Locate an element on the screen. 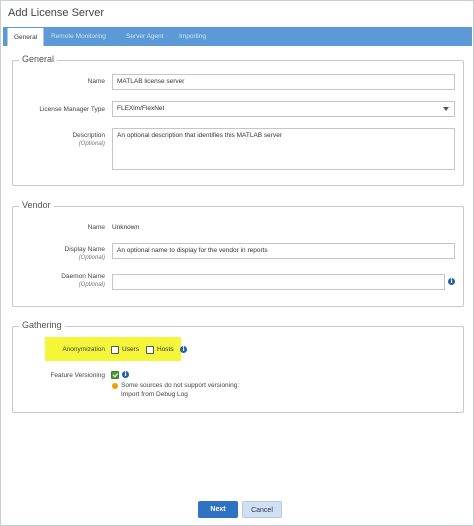  license-manager-type-label: License Manager Type is located at coordinates (72, 109).